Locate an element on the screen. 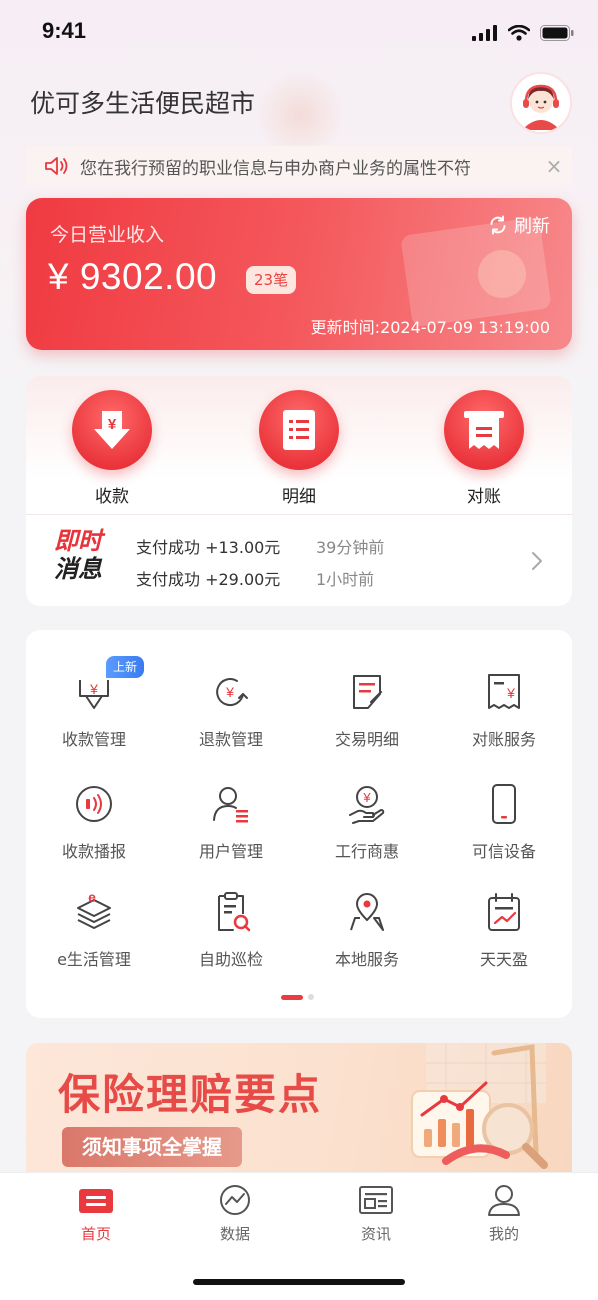  service-refund-management: ¥ 退款管理 is located at coordinates (231, 710).